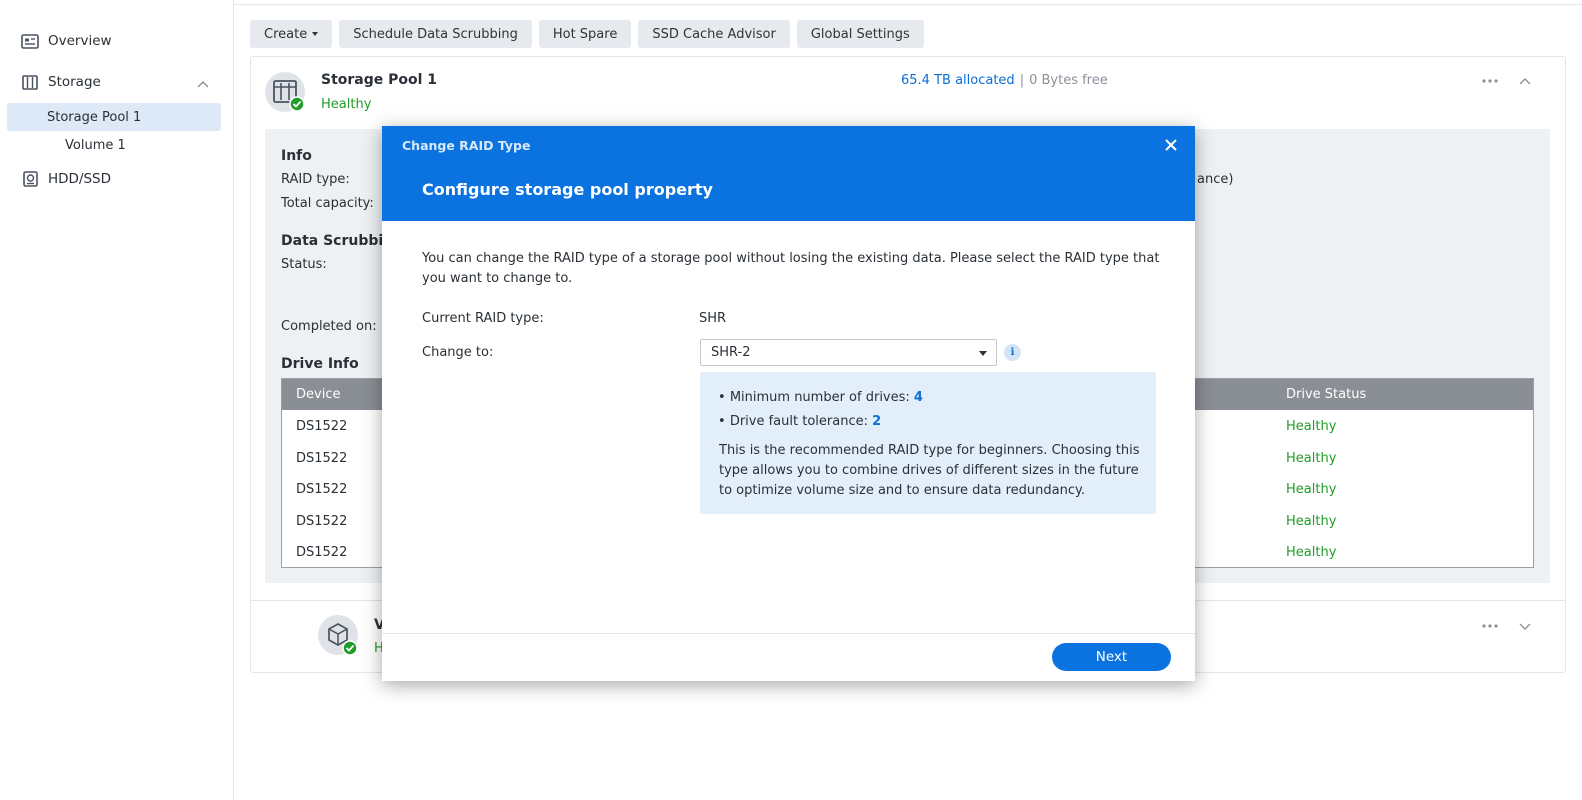  What do you see at coordinates (329, 326) in the screenshot?
I see `completed-on-label: Completed on:` at bounding box center [329, 326].